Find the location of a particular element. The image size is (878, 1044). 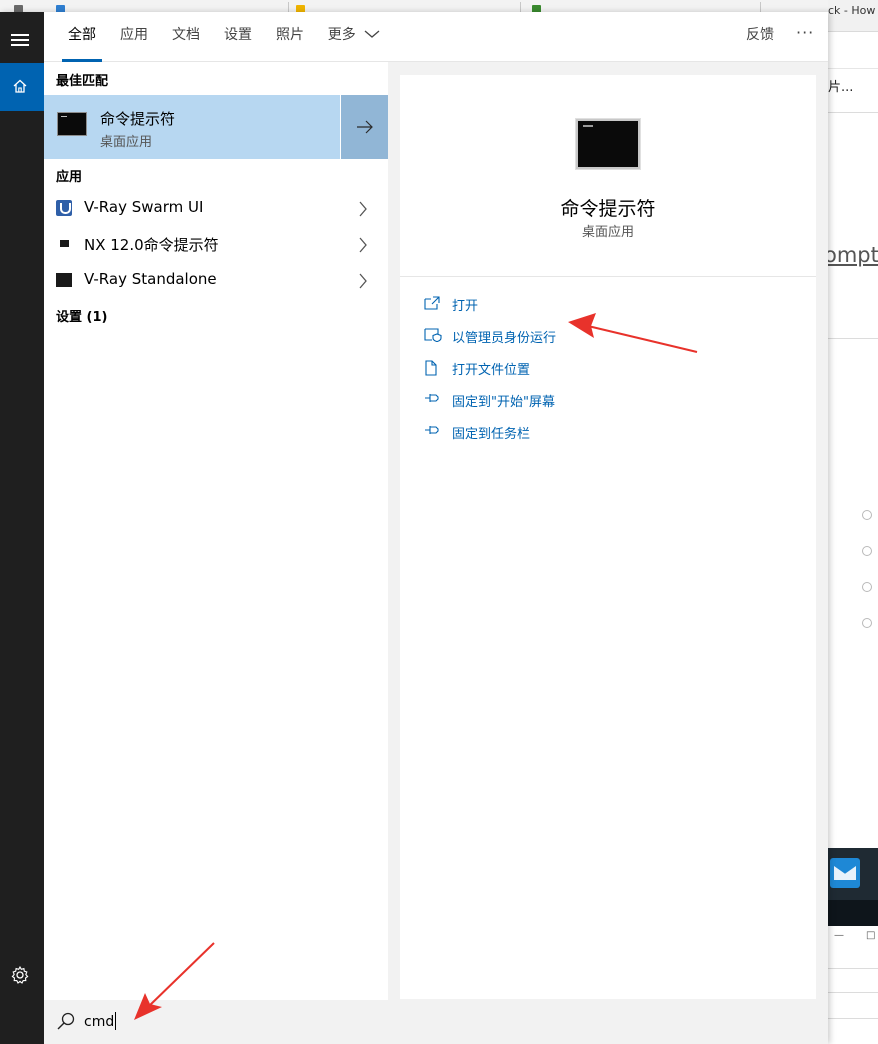

details-divider is located at coordinates (608, 276).